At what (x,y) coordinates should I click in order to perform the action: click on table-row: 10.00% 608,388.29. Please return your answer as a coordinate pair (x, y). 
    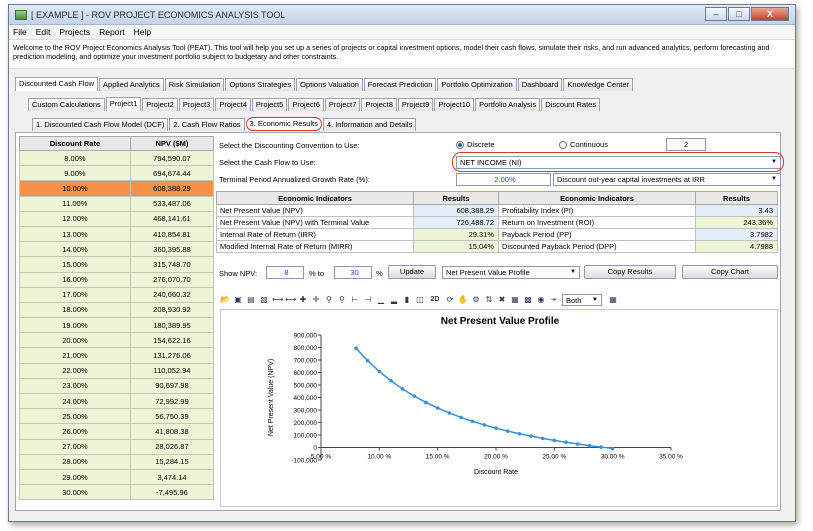
    Looking at the image, I should click on (117, 188).